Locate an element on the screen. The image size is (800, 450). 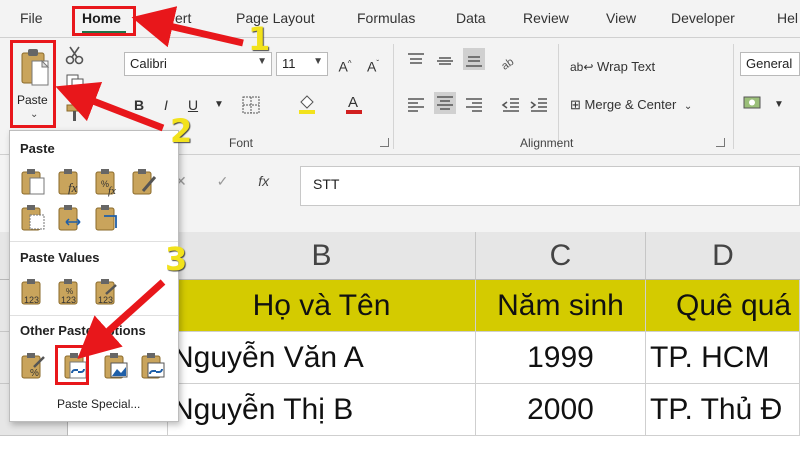
merge-icon: ⊞ is located at coordinates (575, 104).